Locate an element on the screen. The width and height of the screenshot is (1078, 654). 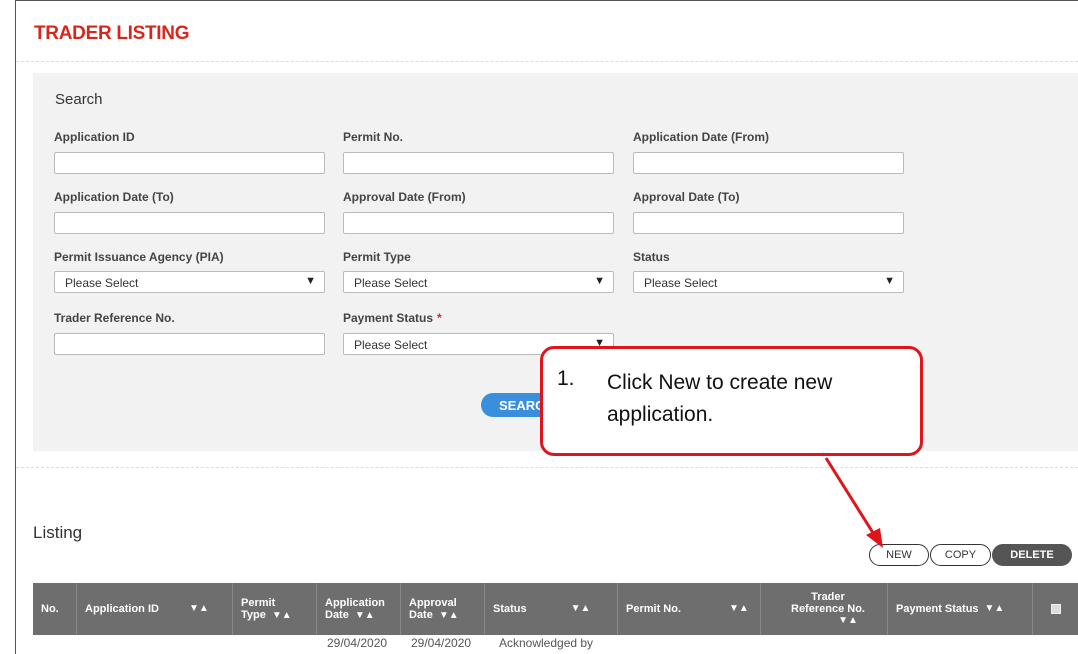
application-id-input is located at coordinates (189, 163).